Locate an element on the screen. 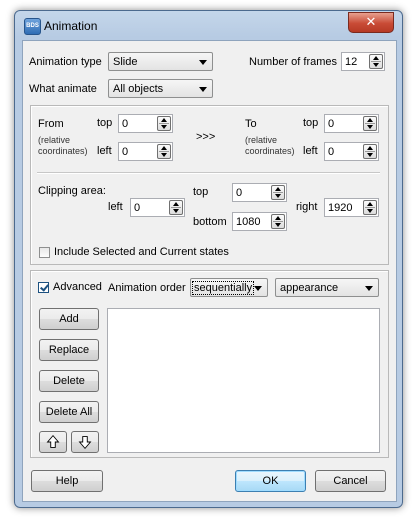 The width and height of the screenshot is (420, 526). to-left-value: 0 is located at coordinates (331, 152).